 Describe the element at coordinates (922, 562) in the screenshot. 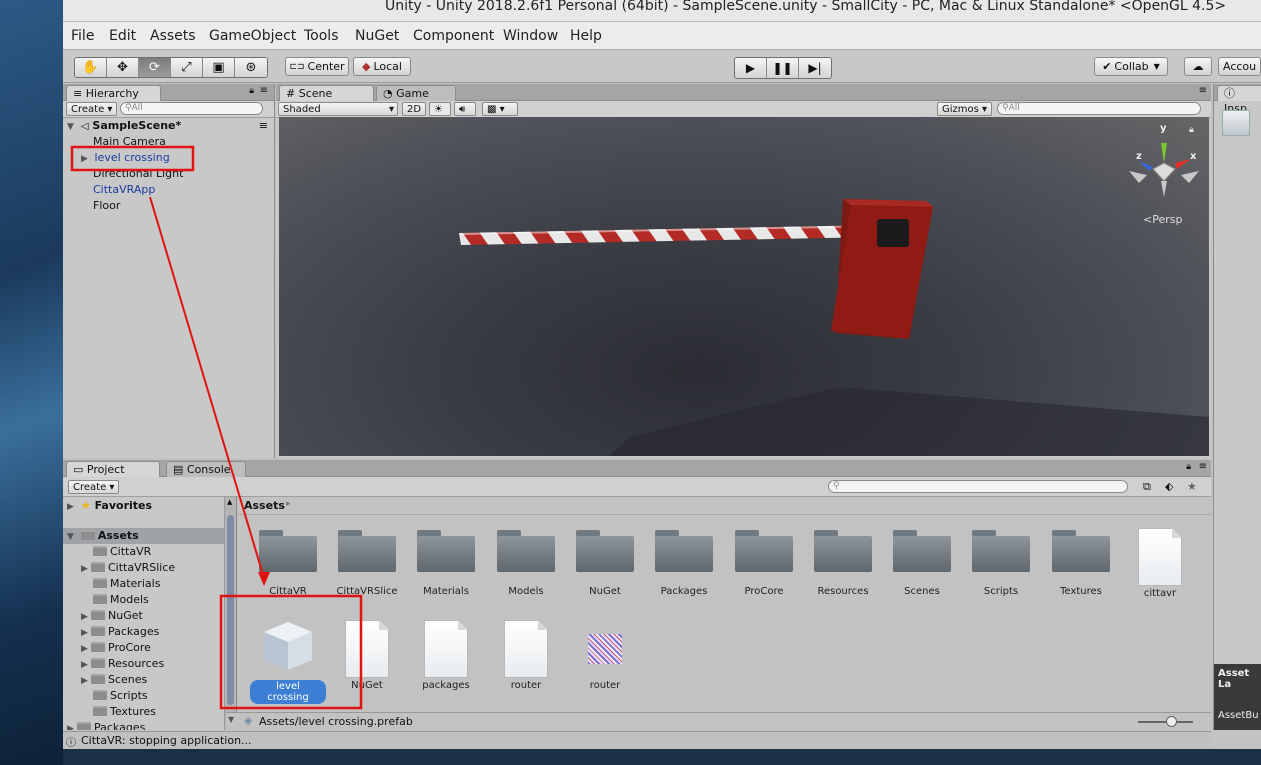

I see `asset-folder-scenes: Scenes` at that location.